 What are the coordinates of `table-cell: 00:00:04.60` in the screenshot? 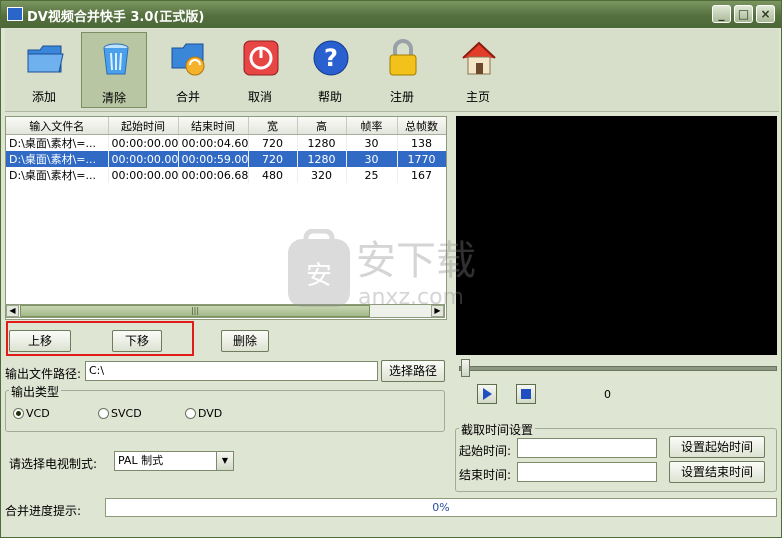 It's located at (213, 142).